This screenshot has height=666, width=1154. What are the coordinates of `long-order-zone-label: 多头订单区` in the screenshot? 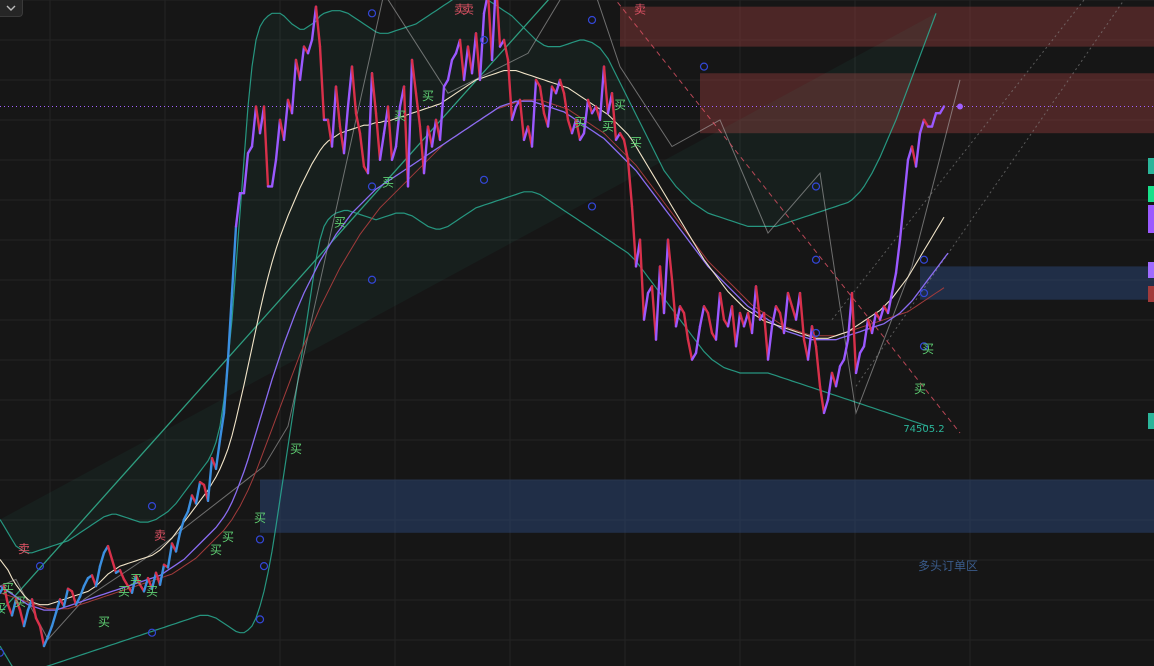 It's located at (948, 566).